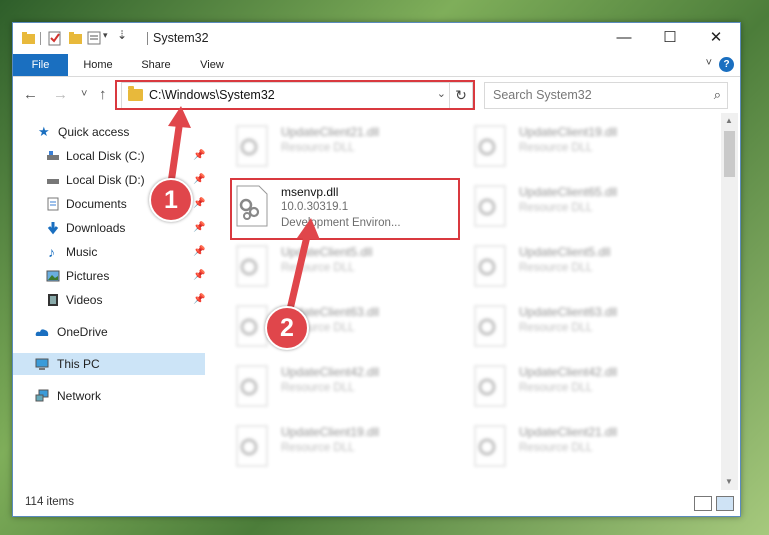 The height and width of the screenshot is (535, 769). Describe the element at coordinates (287, 328) in the screenshot. I see `step-2-marker: 2` at that location.